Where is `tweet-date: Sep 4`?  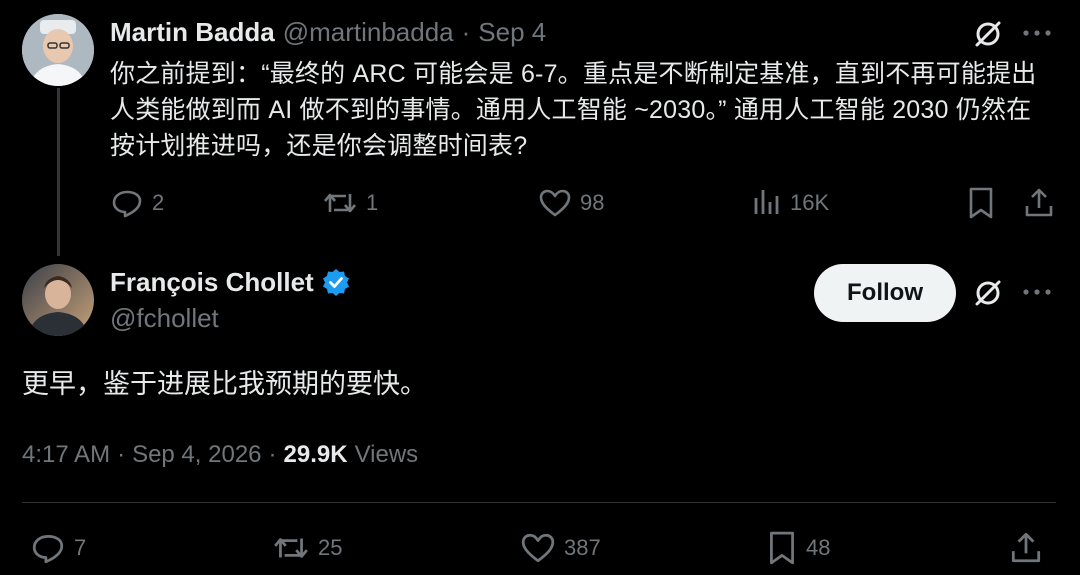 tweet-date: Sep 4 is located at coordinates (512, 32).